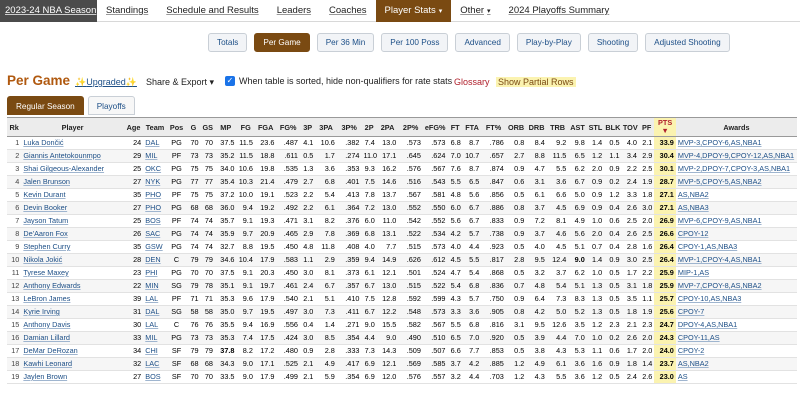 Image resolution: width=800 pixels, height=407 pixels. What do you see at coordinates (72, 273) in the screenshot?
I see `cell-player: Tyrese Maxey` at bounding box center [72, 273].